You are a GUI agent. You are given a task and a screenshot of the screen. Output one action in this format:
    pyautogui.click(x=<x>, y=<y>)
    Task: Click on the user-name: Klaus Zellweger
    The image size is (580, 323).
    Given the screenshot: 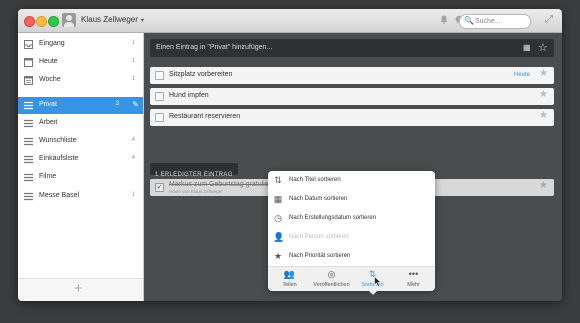 What is the action you would take?
    pyautogui.click(x=109, y=19)
    